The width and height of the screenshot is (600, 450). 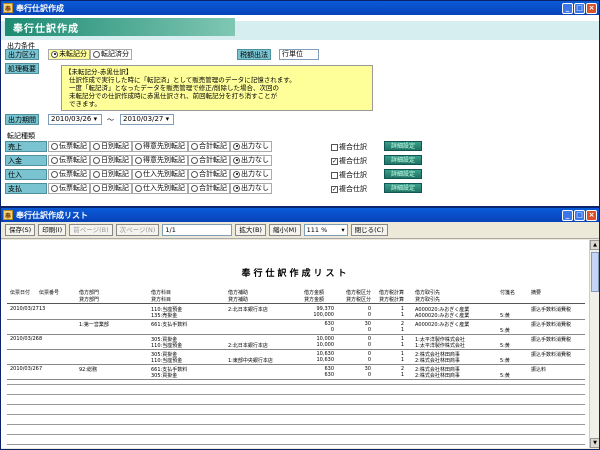 What do you see at coordinates (73, 174) in the screenshot?
I see `option-label: 伝票転記` at bounding box center [73, 174].